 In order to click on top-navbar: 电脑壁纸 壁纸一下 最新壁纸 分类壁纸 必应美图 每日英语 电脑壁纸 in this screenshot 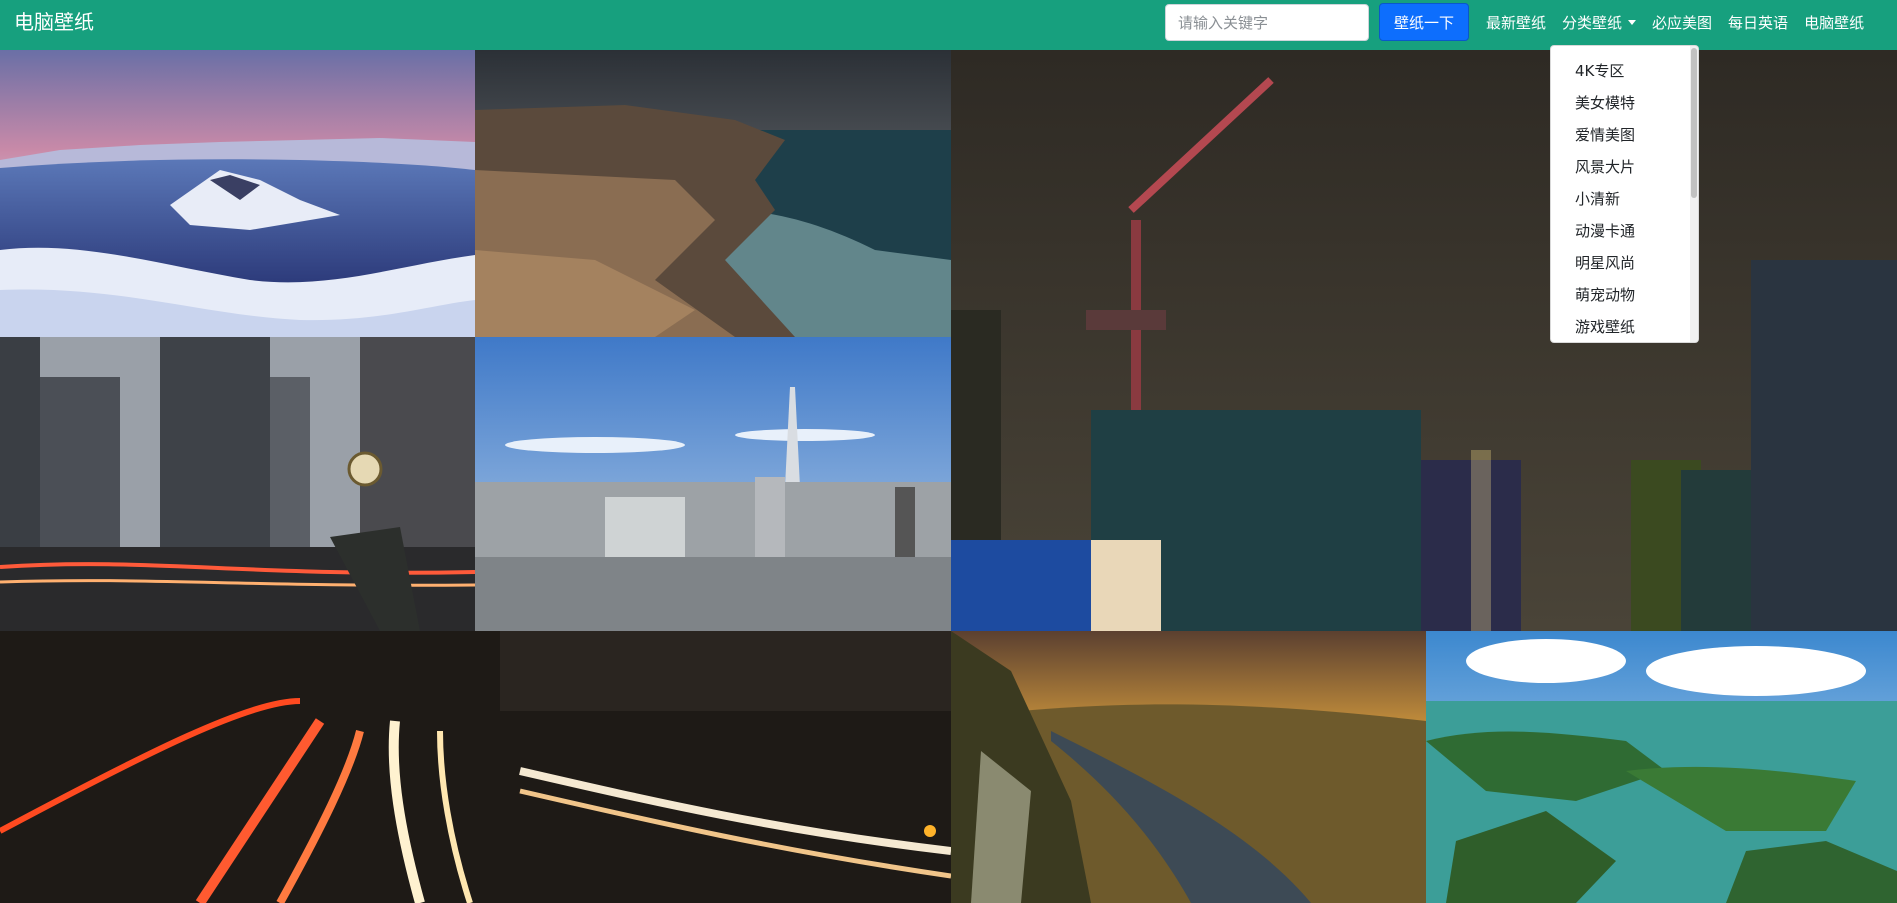, I will do `click(948, 25)`.